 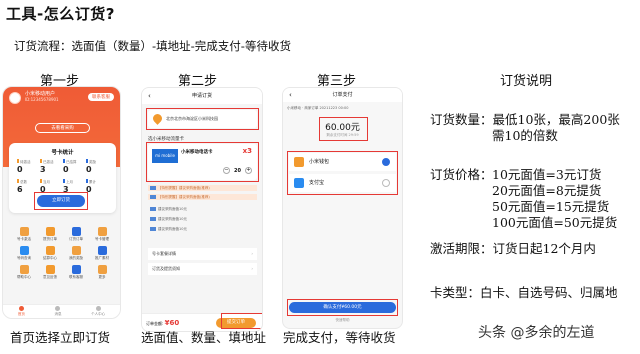 I want to click on feature-shortcut: 号码查询, so click(x=24, y=253).